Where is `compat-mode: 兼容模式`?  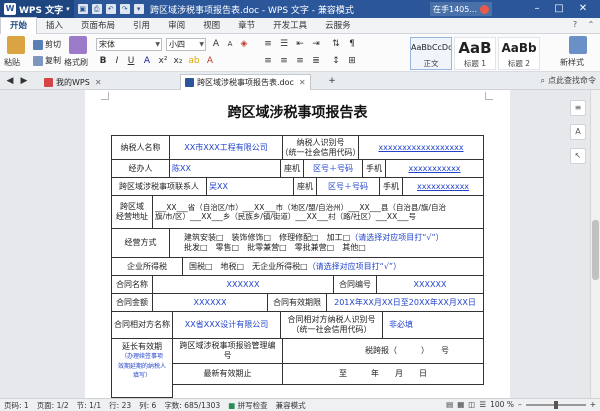
compat-mode: 兼容模式 is located at coordinates (290, 405).